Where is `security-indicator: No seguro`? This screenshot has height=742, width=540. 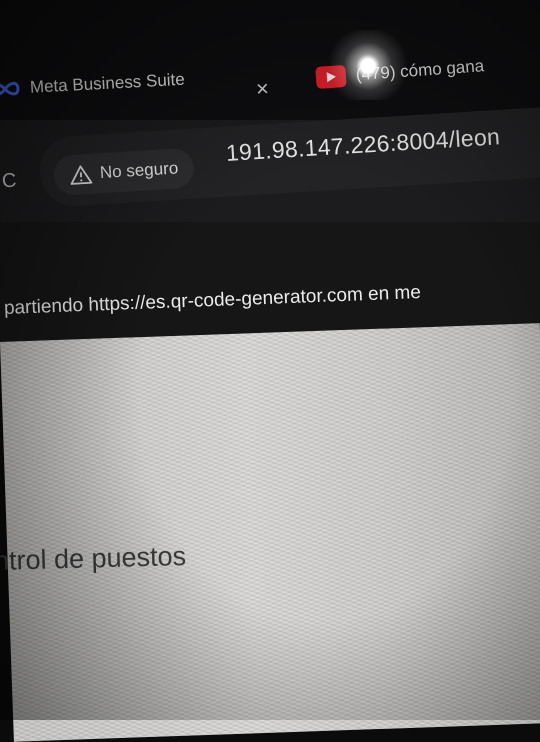 security-indicator: No seguro is located at coordinates (124, 171).